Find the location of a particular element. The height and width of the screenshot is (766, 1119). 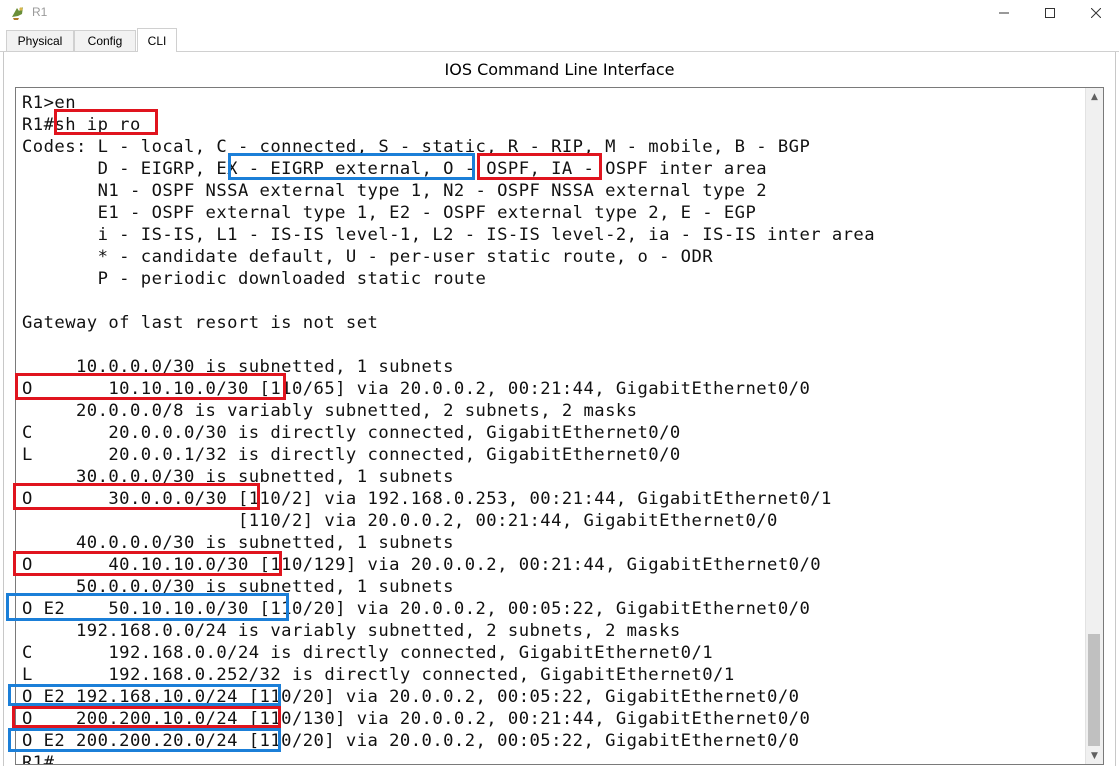

panel-frame-right is located at coordinates (1115, 409).